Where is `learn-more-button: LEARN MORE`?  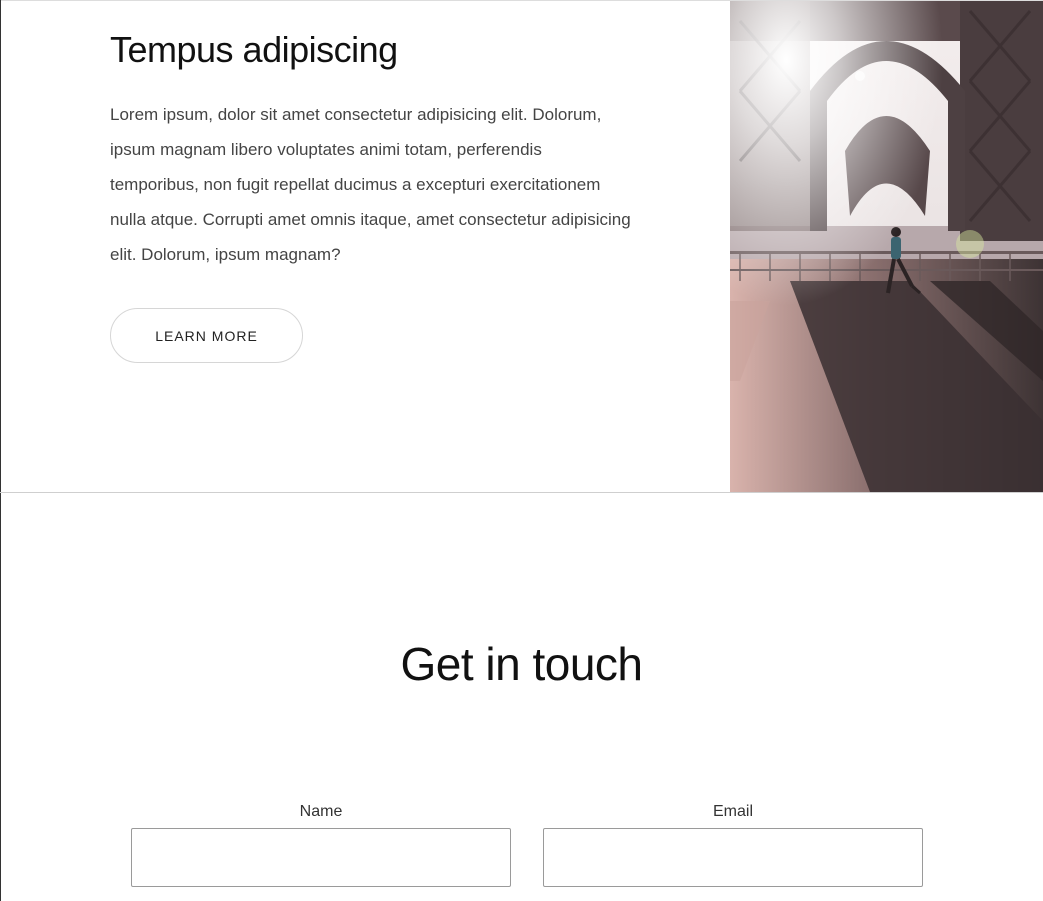
learn-more-button: LEARN MORE is located at coordinates (206, 335).